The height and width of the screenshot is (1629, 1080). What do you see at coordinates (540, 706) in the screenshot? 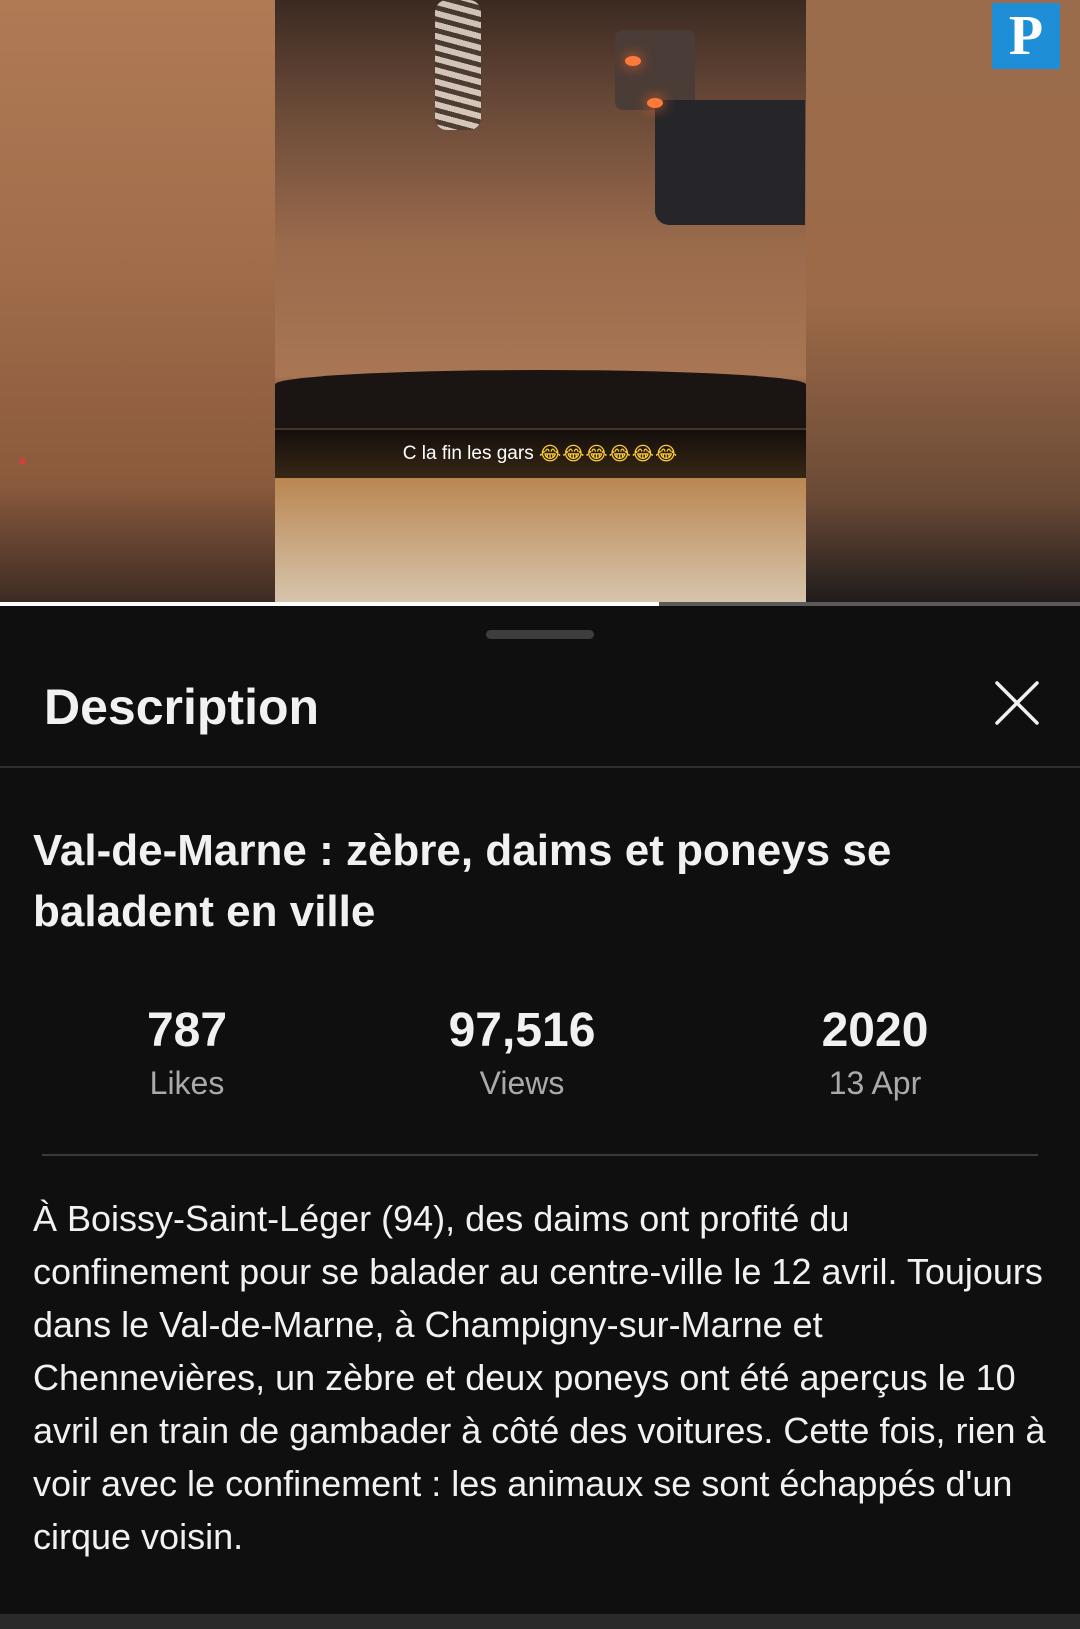
I see `sheet-header: Description` at bounding box center [540, 706].